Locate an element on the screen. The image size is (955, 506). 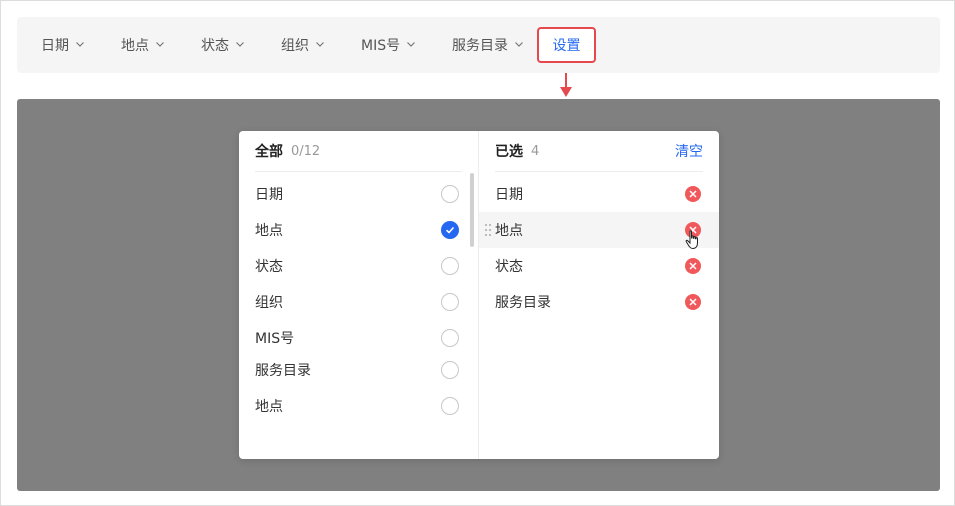
selected-item: 日期 is located at coordinates (599, 194).